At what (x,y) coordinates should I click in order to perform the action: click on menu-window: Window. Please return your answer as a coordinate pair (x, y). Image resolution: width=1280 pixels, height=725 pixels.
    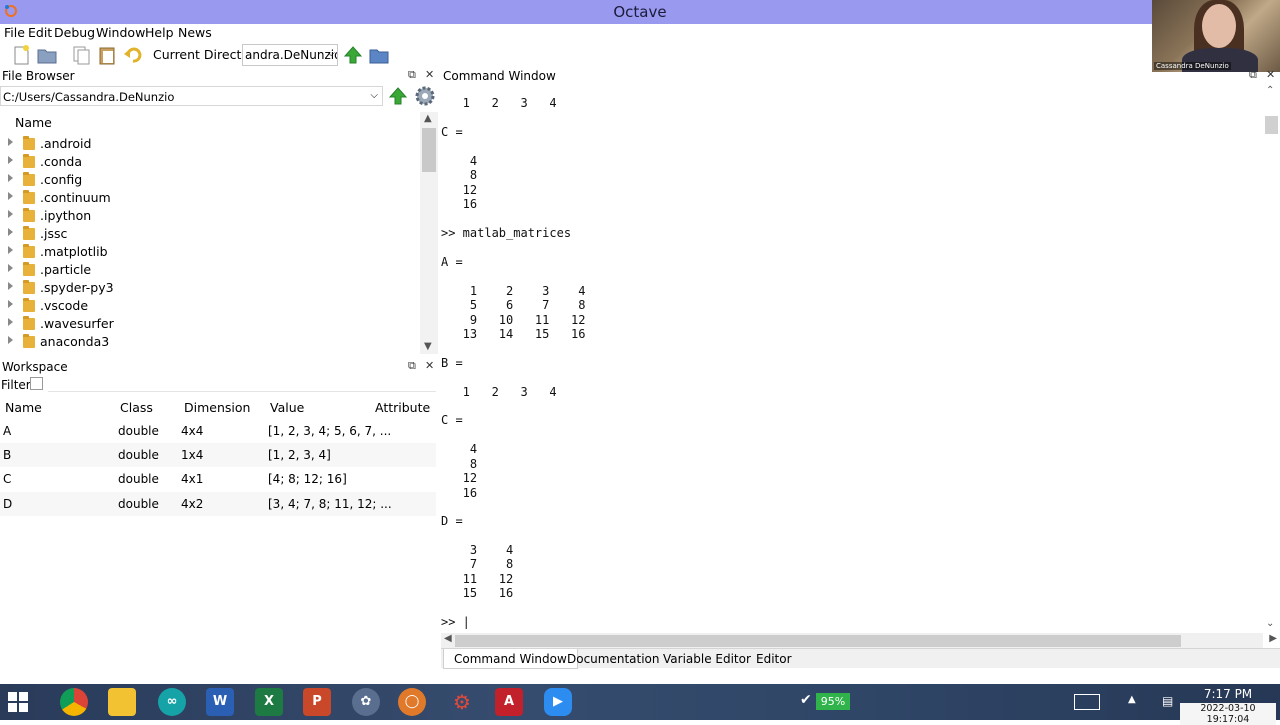
    Looking at the image, I should click on (120, 32).